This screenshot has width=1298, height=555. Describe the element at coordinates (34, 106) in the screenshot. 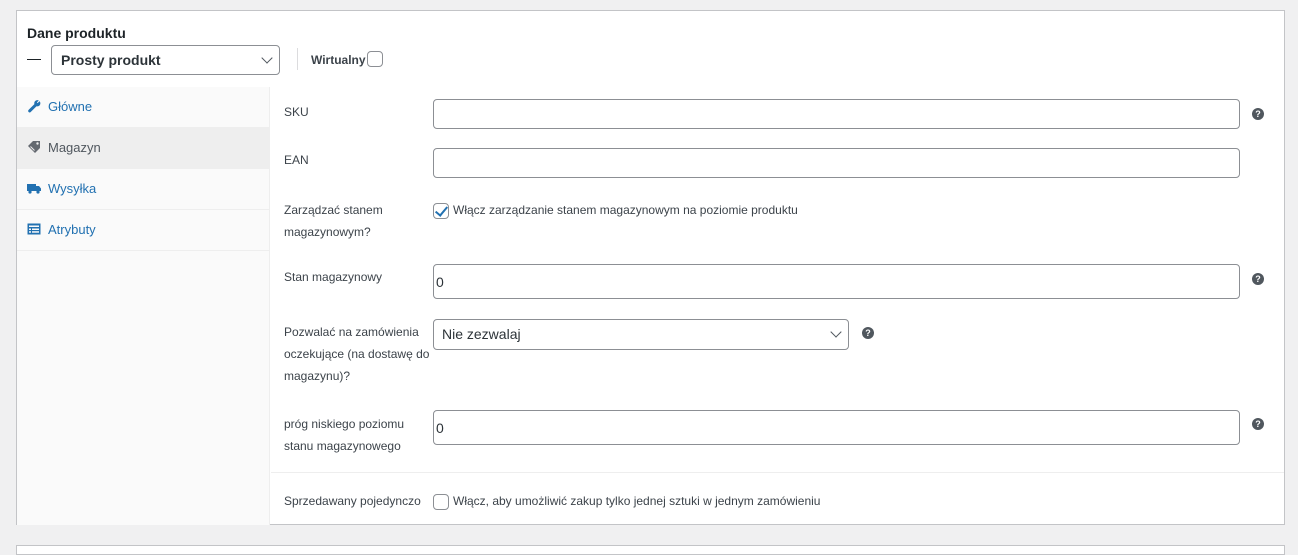

I see `wrench-icon` at that location.